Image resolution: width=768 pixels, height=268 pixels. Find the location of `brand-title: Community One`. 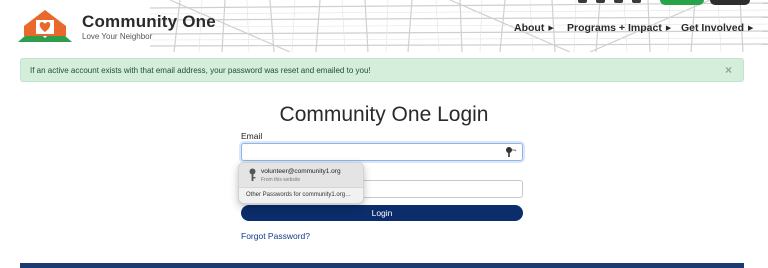

brand-title: Community One is located at coordinates (149, 22).